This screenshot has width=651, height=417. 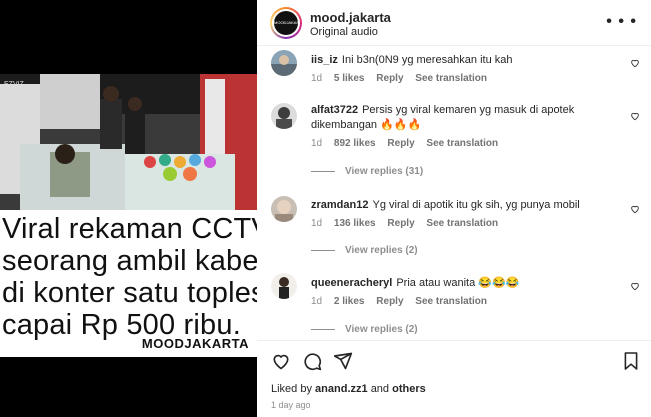 I want to click on liked-user: anand.zz1, so click(x=341, y=389).